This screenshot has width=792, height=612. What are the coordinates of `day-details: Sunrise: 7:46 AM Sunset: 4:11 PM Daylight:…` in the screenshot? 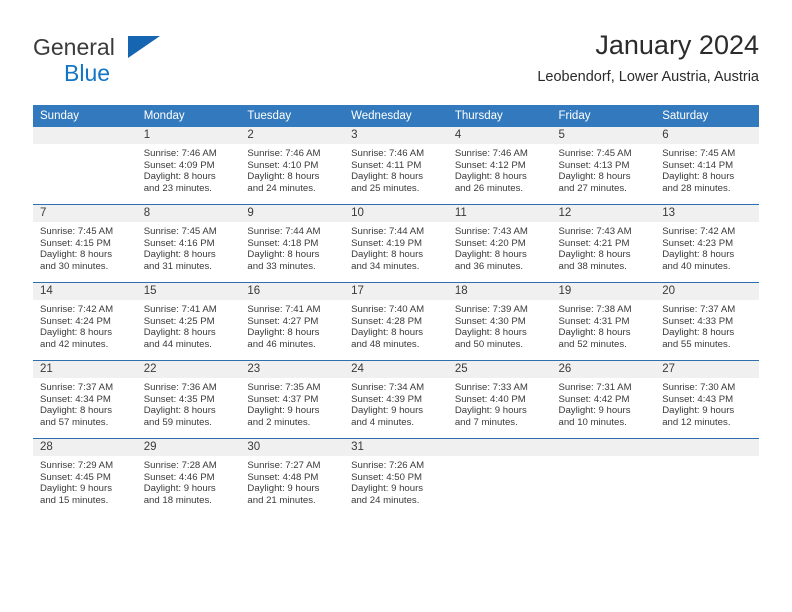 It's located at (396, 169).